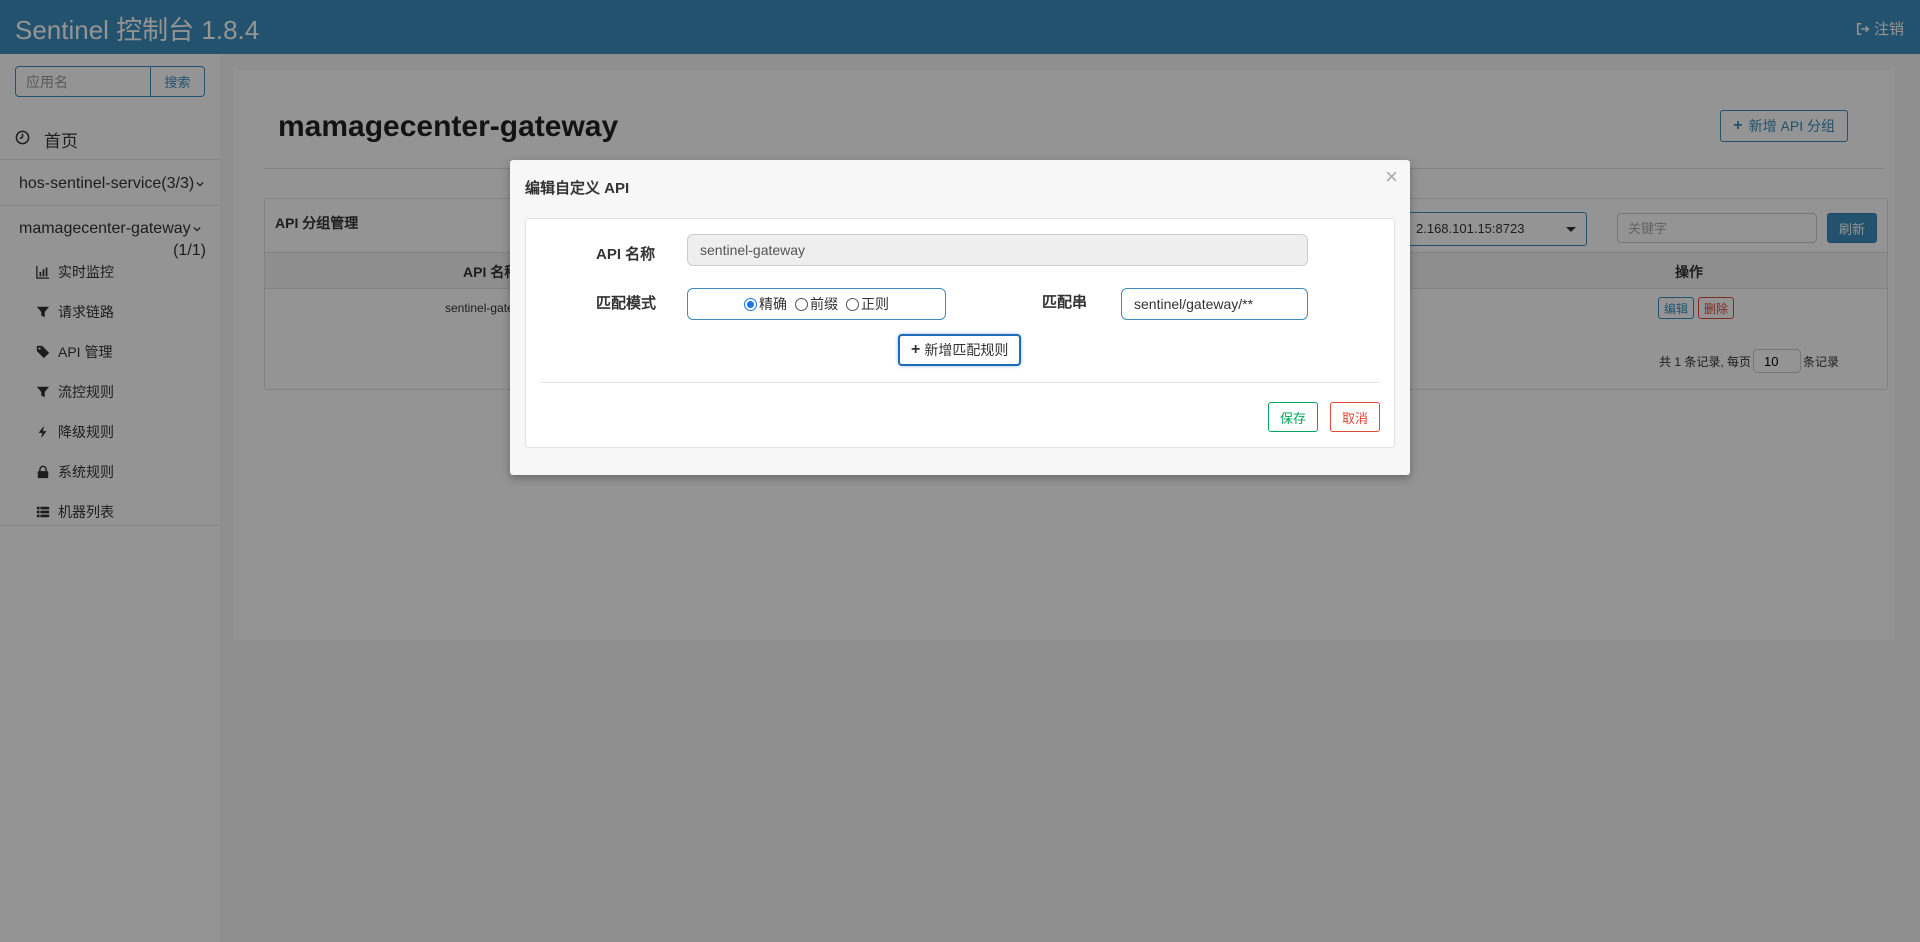  Describe the element at coordinates (966, 350) in the screenshot. I see `add-match-rule-label: 新增匹配规则` at that location.